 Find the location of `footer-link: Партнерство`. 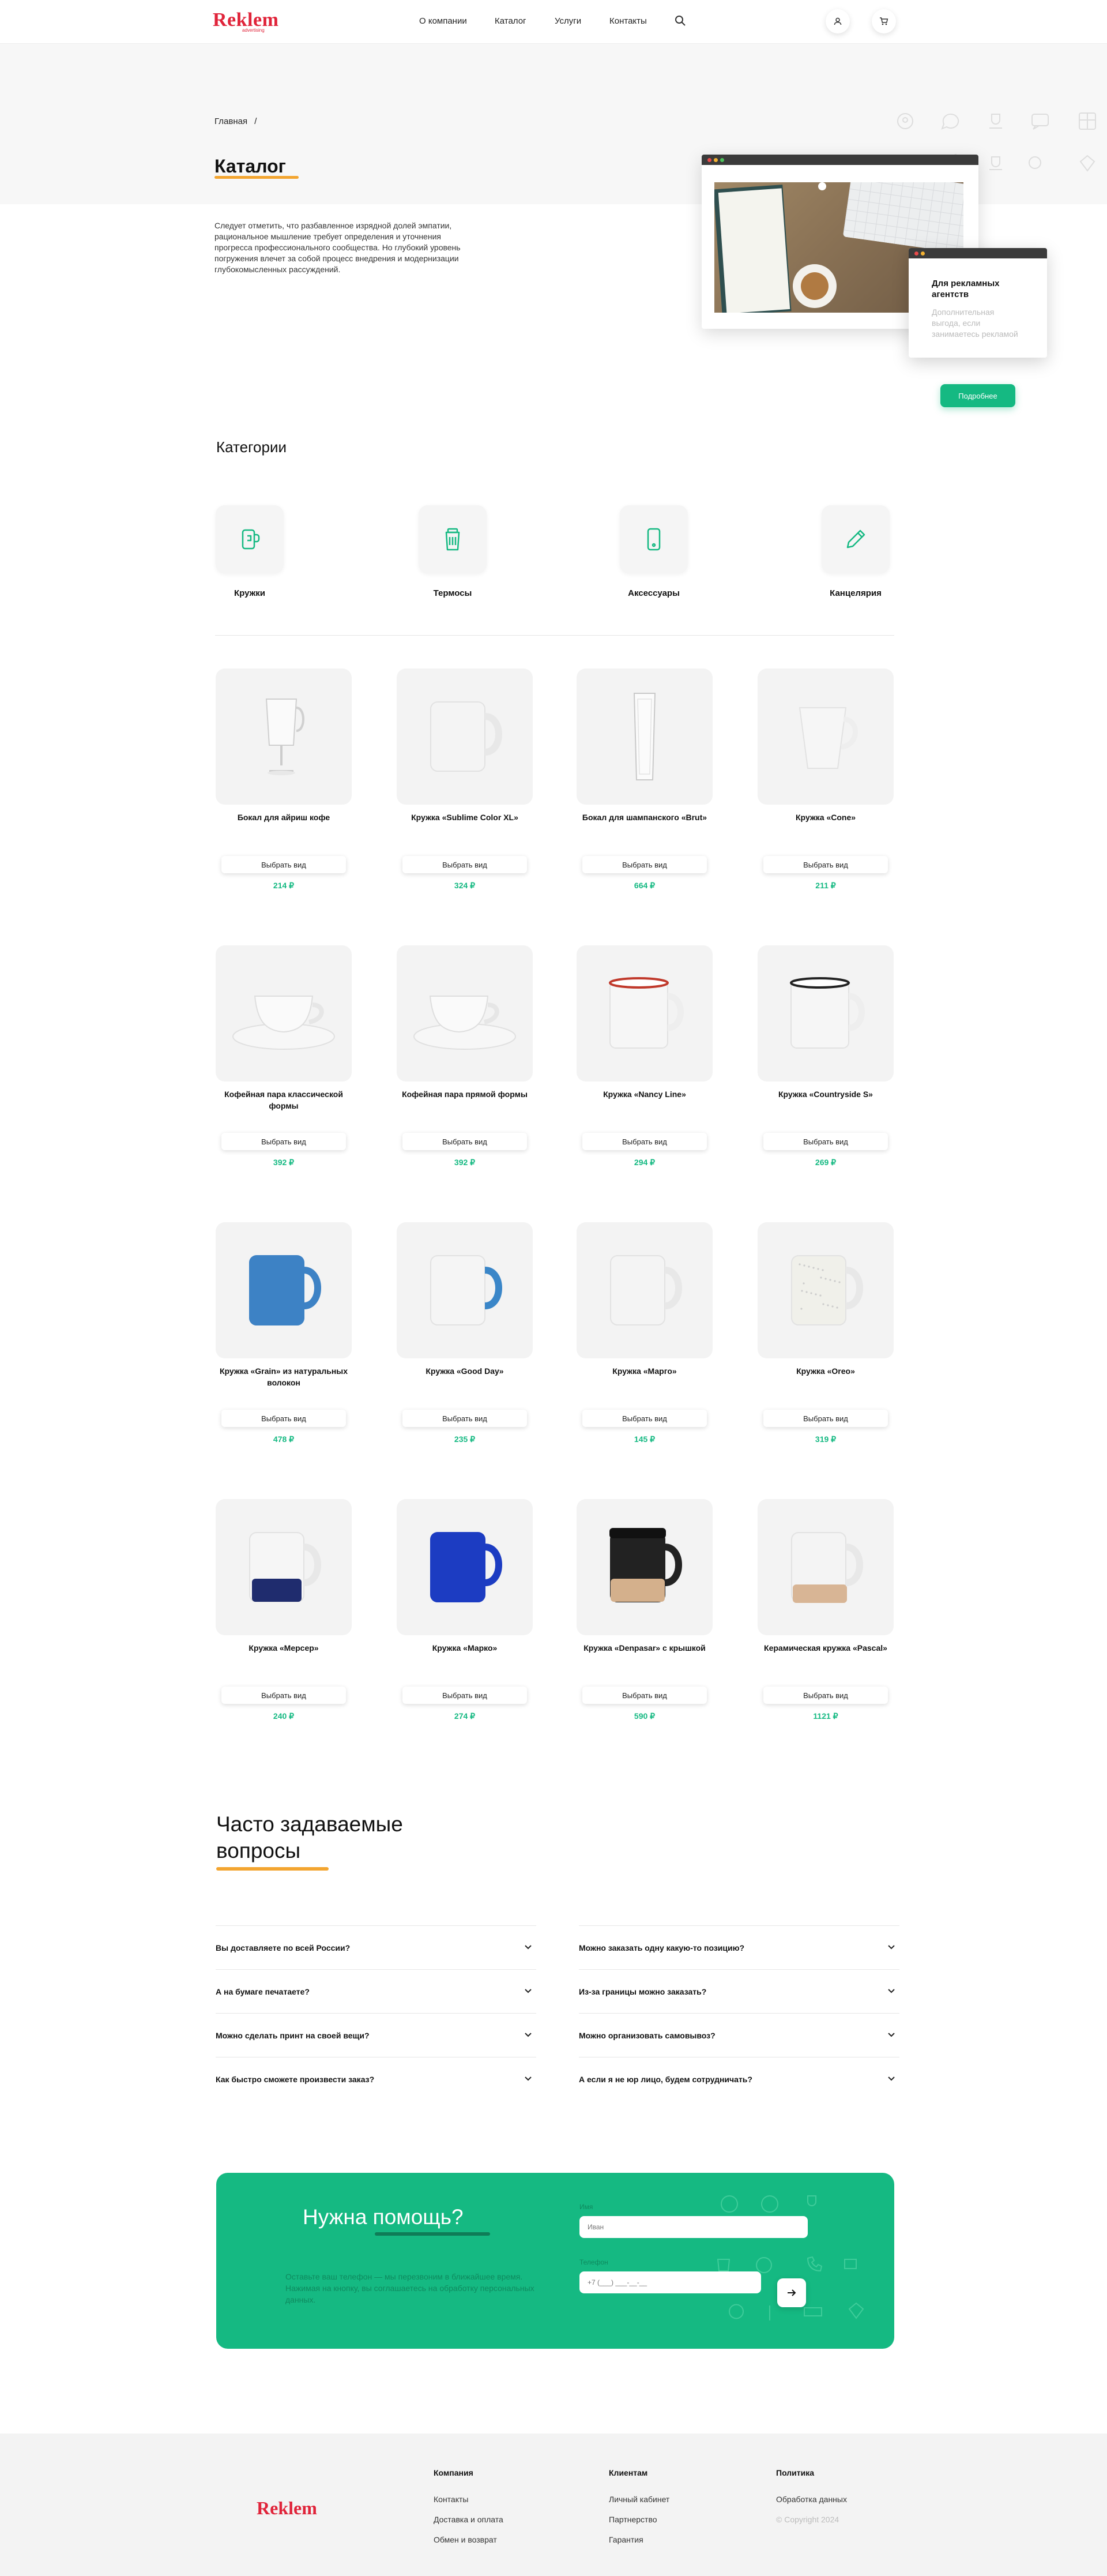

footer-link: Партнерство is located at coordinates (633, 2519).